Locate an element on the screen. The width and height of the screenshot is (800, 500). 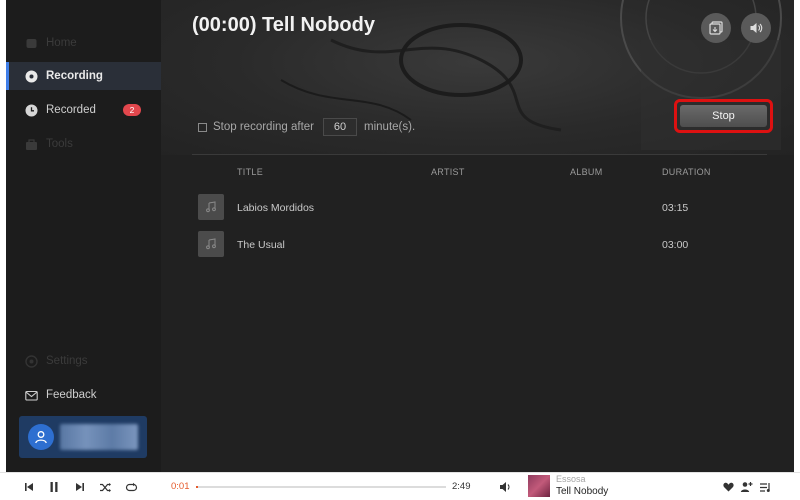
sidebar-item-tools: Tools is located at coordinates (83, 144).